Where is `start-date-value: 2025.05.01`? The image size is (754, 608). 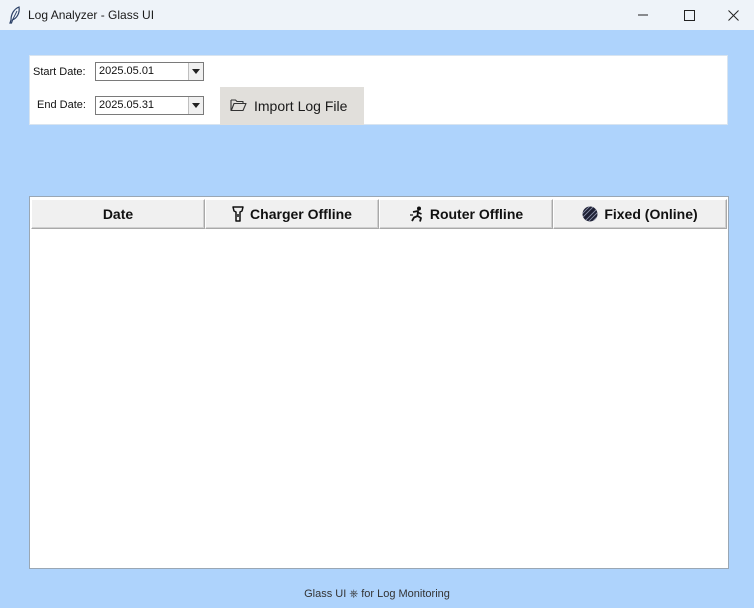 start-date-value: 2025.05.01 is located at coordinates (127, 71).